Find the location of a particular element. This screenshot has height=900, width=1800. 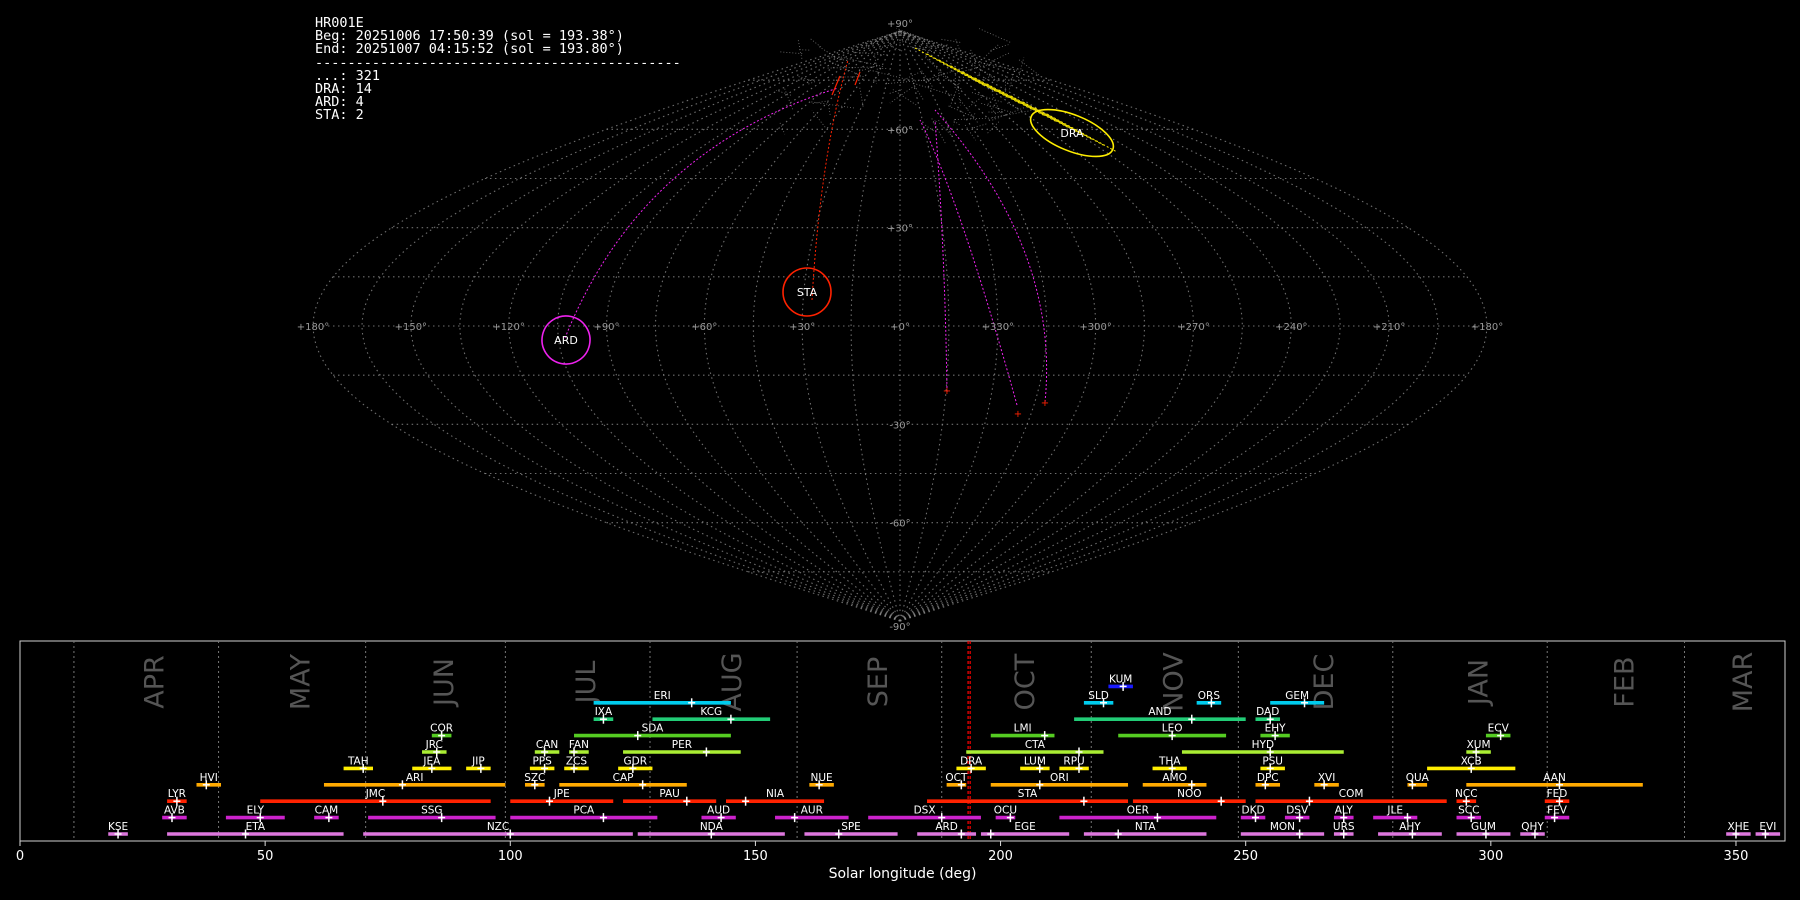

month-label: JUN is located at coordinates (444, 683).